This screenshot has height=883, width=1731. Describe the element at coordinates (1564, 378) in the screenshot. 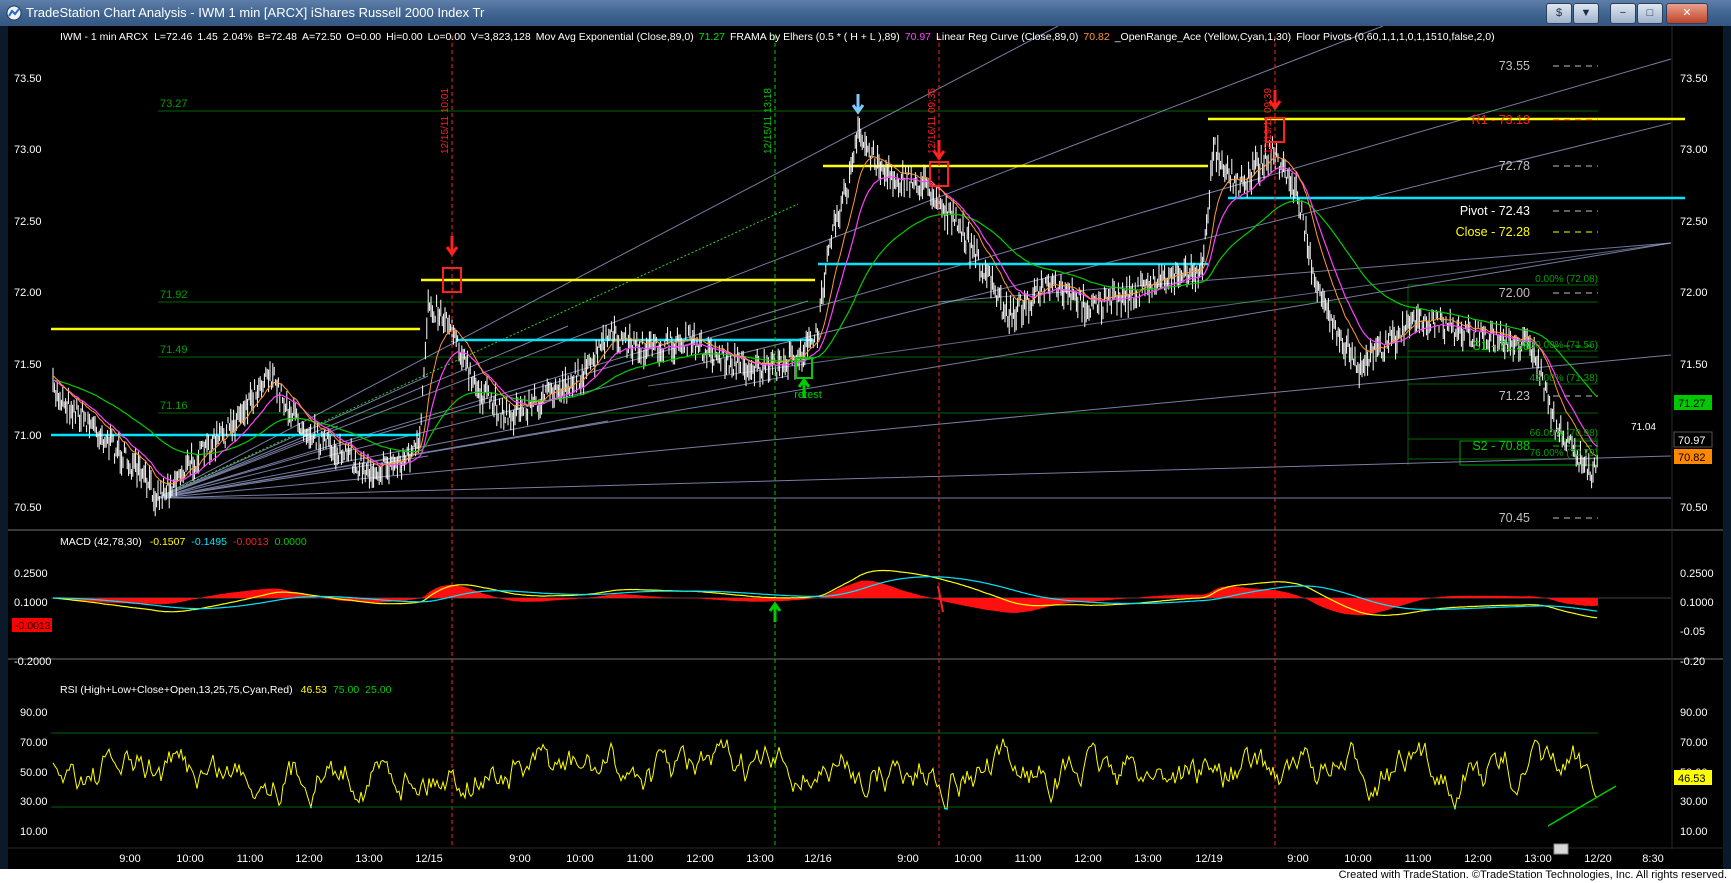

I see `svg-text: 42.00% (71.38)` at that location.